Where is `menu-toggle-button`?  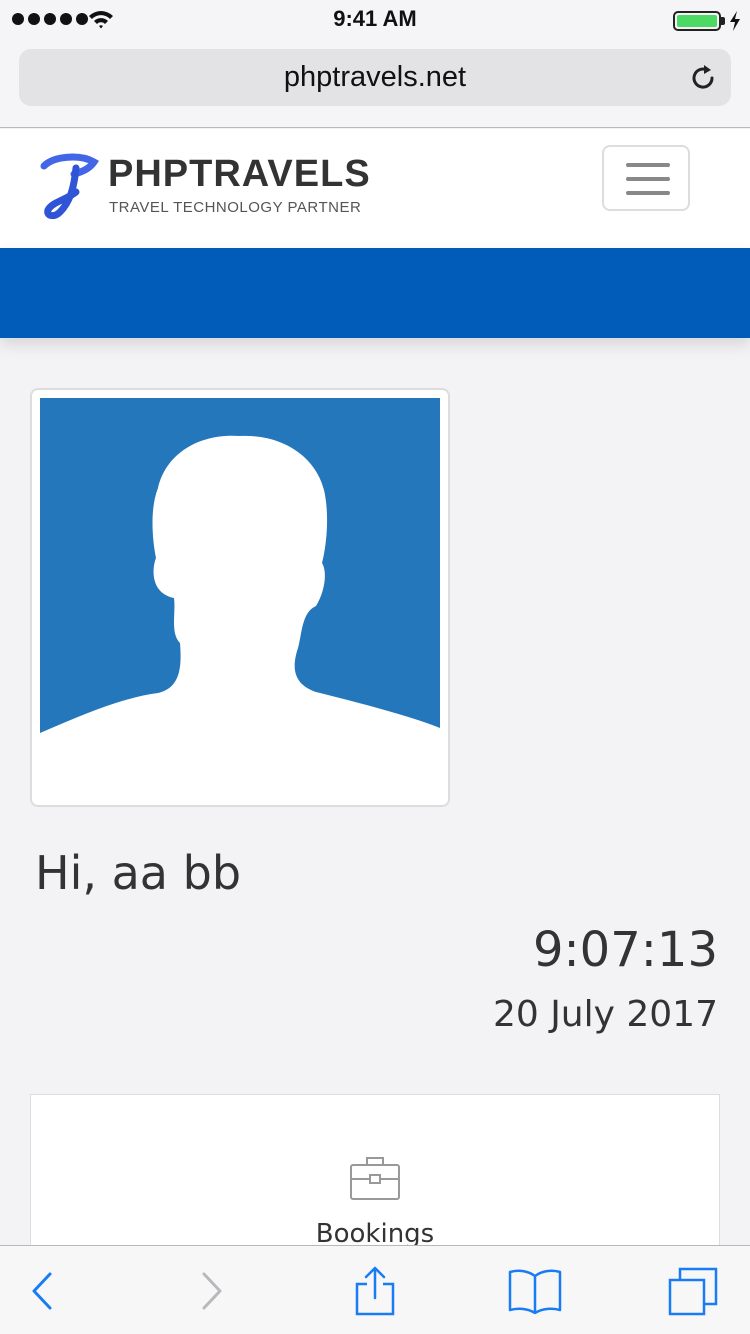 menu-toggle-button is located at coordinates (646, 178).